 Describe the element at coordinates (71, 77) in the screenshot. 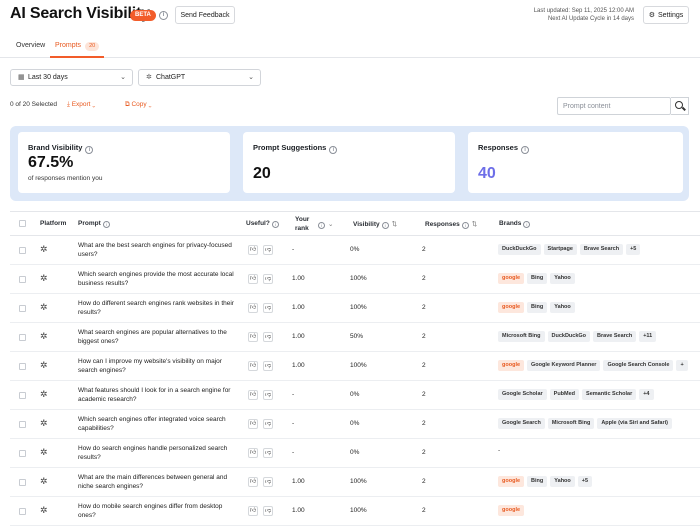

I see `date-range-select: ▦ Last 30 days ⌄` at that location.